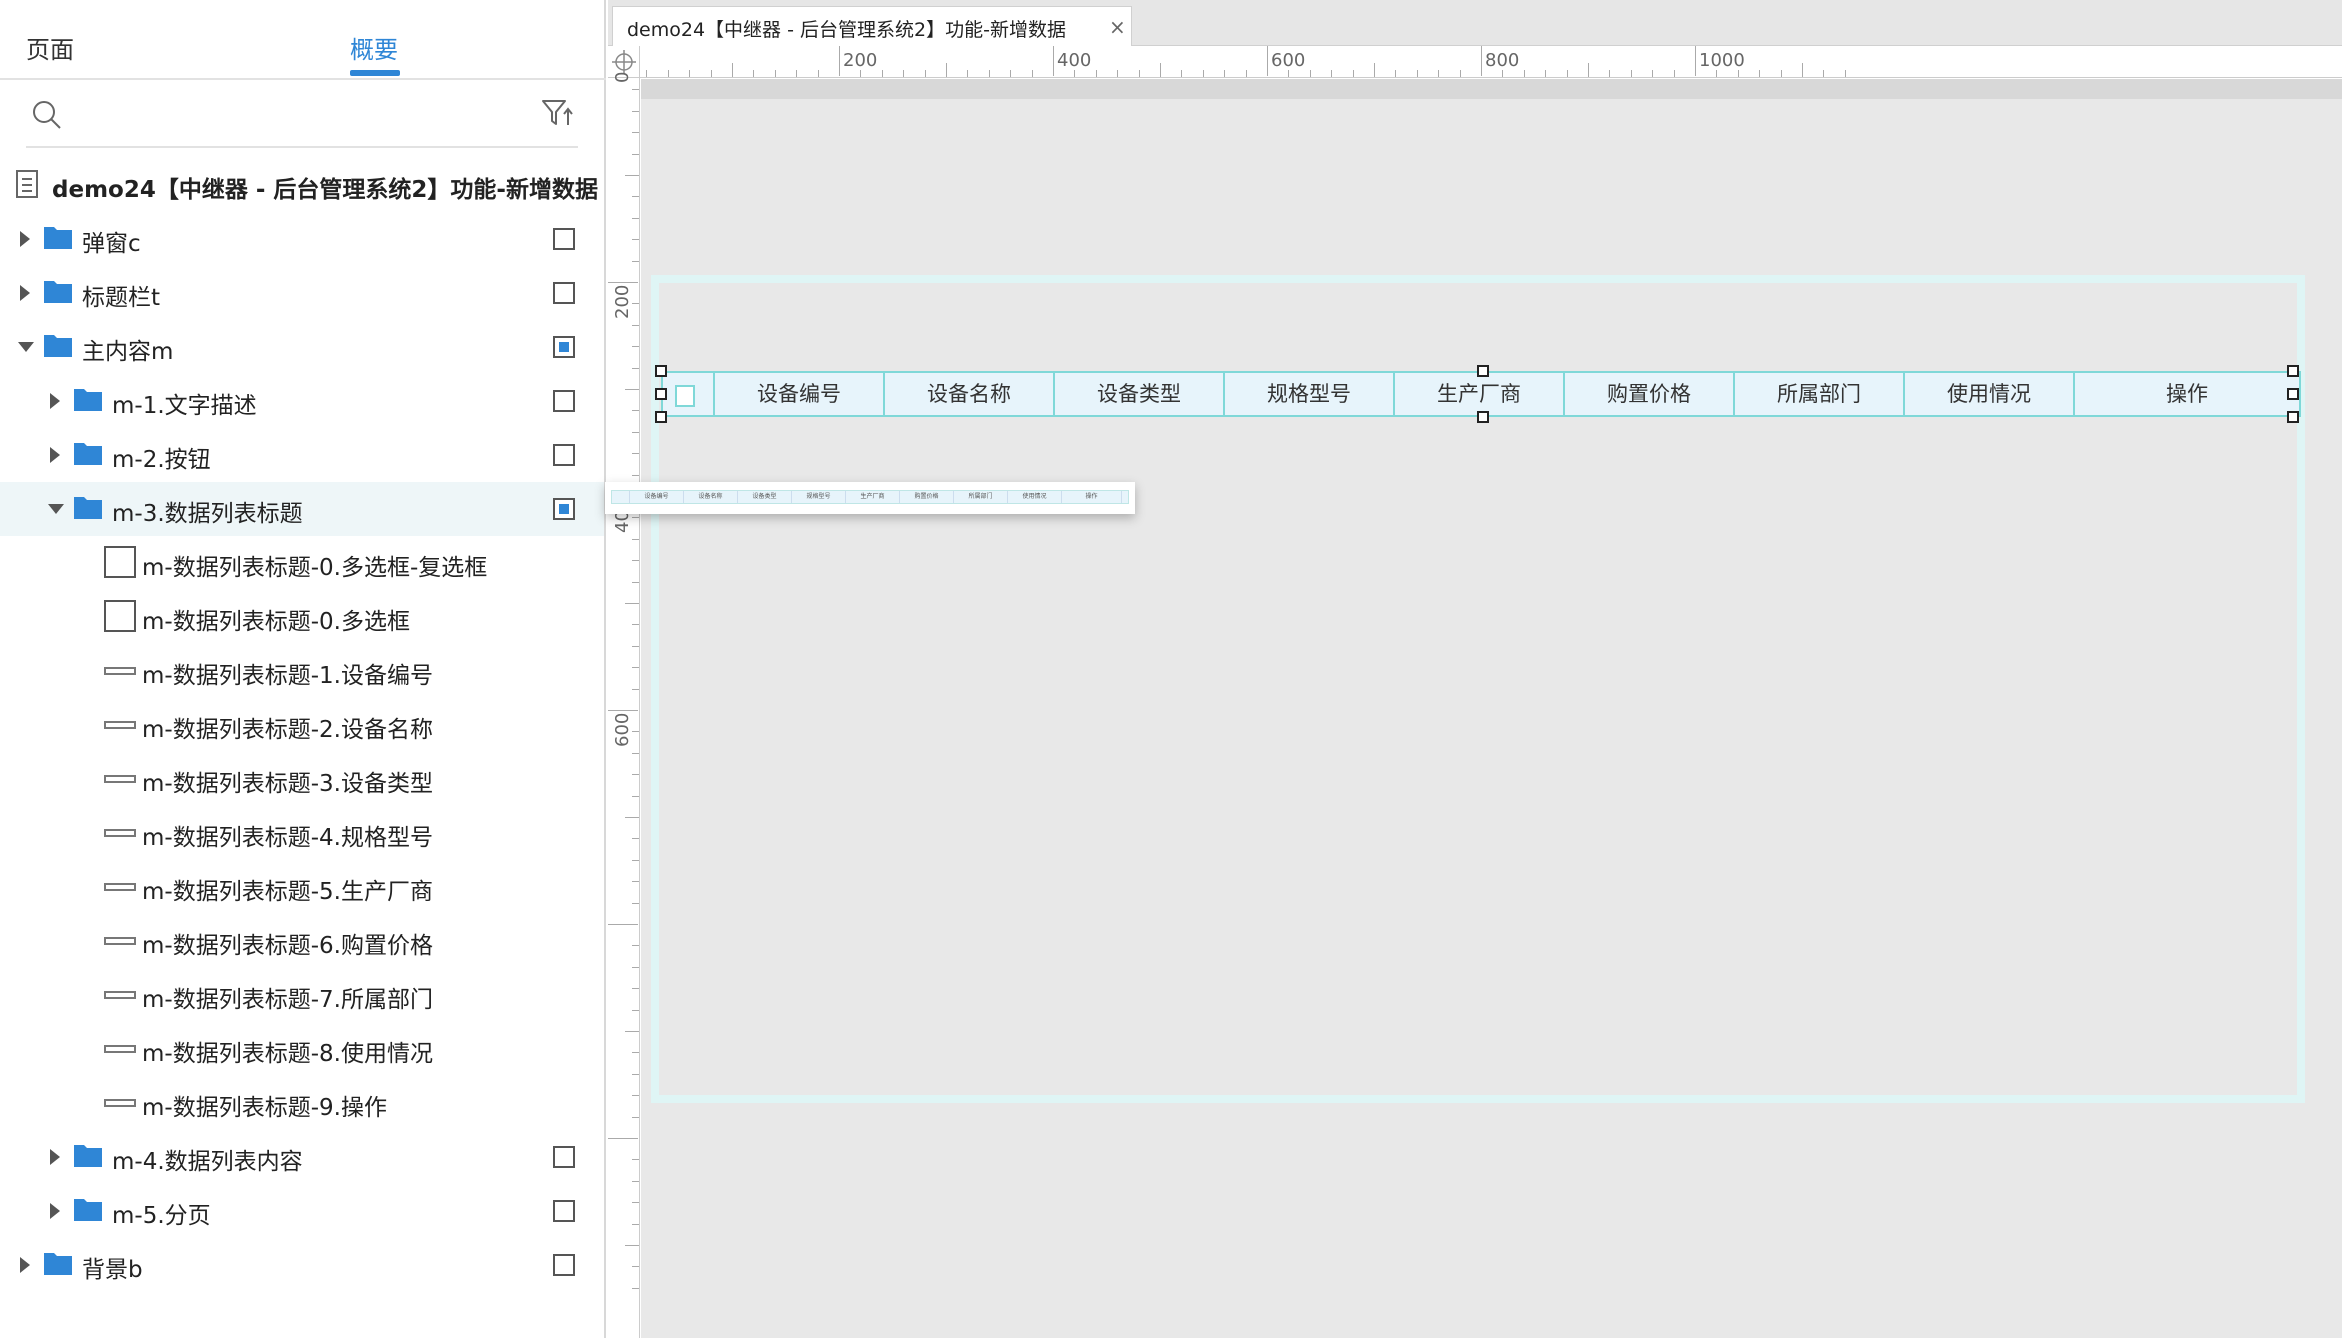  I want to click on header-checkbox-cell, so click(688, 394).